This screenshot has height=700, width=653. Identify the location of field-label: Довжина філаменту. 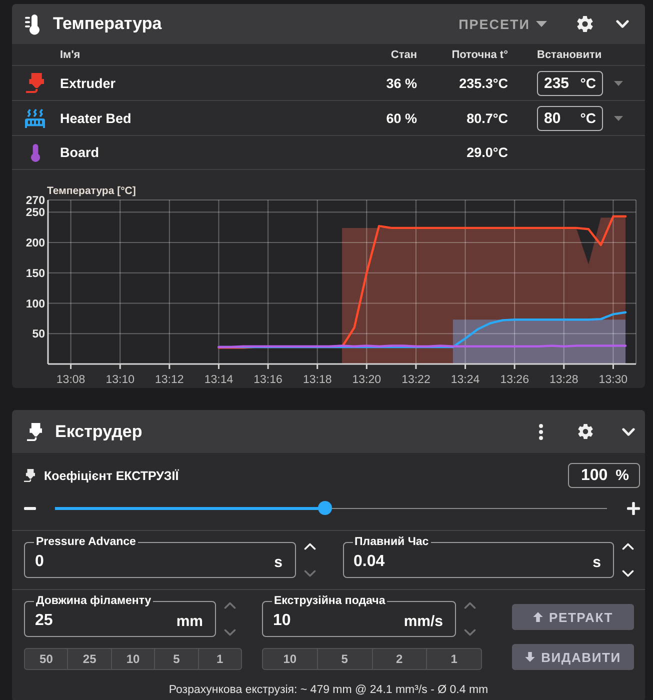
(93, 601).